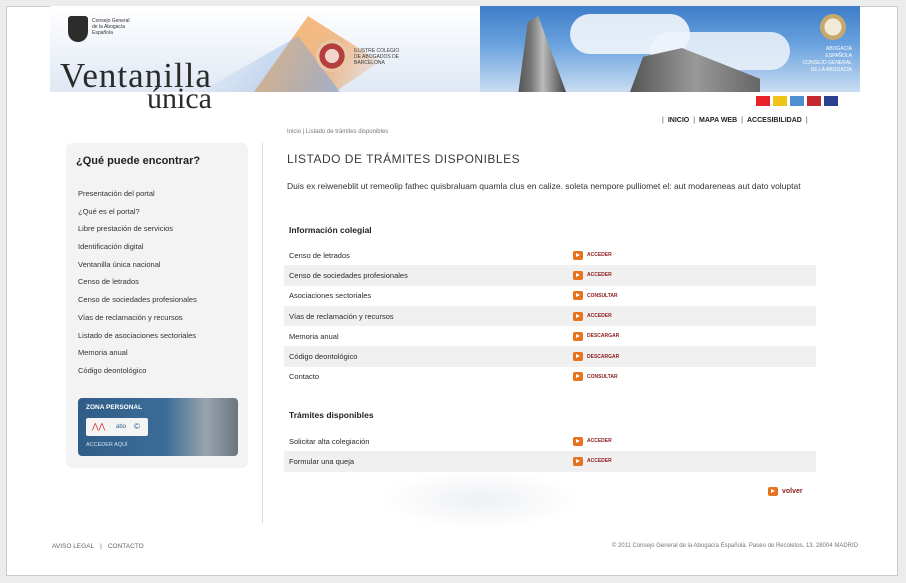 This screenshot has height=583, width=906. What do you see at coordinates (73, 546) in the screenshot?
I see `footer-link-aviso-legal: AVISO LEGAL` at bounding box center [73, 546].